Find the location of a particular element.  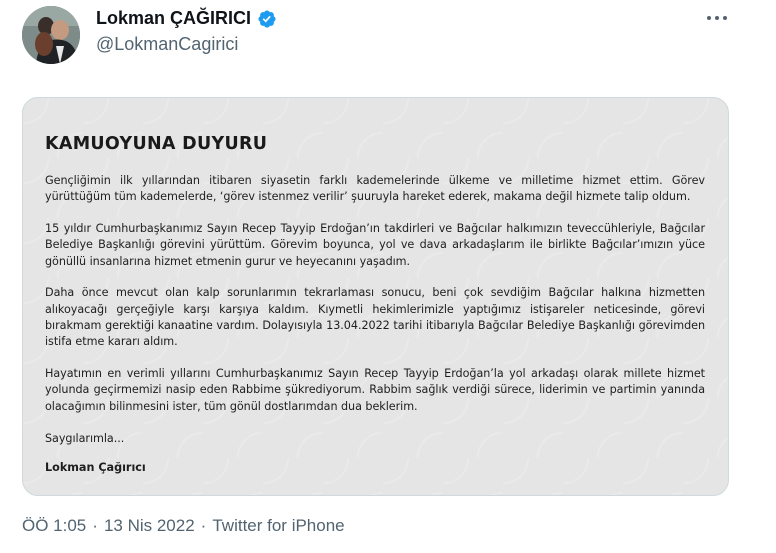

more-options-icon is located at coordinates (717, 18).